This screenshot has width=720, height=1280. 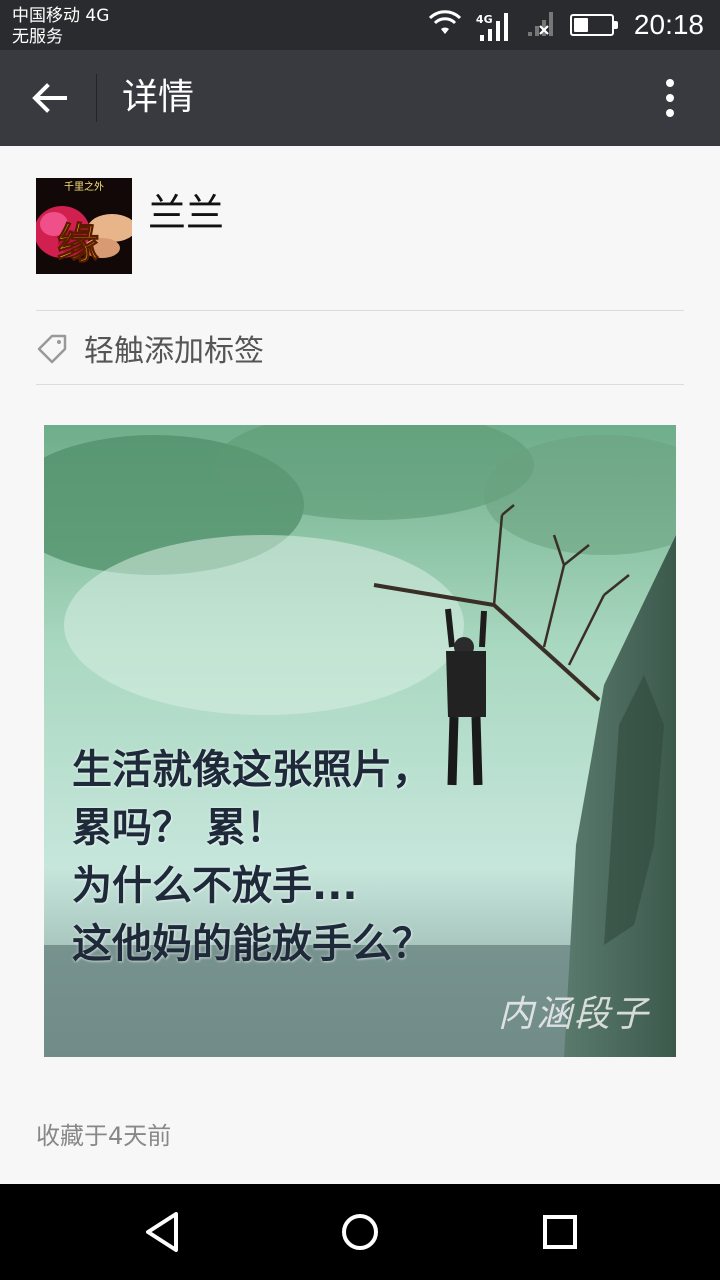 I want to click on user-name: 兰兰, so click(x=186, y=213).